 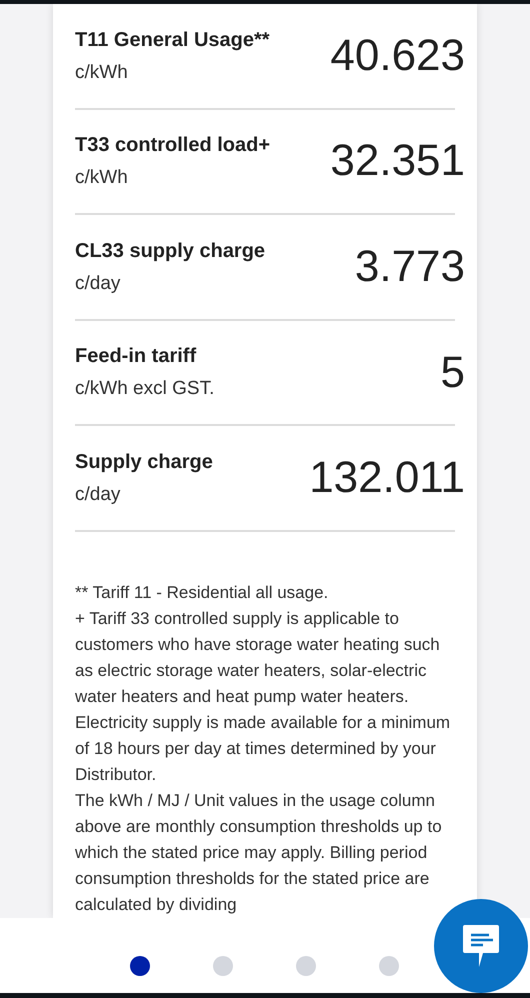 I want to click on rate-label: Supply charge, so click(x=144, y=462).